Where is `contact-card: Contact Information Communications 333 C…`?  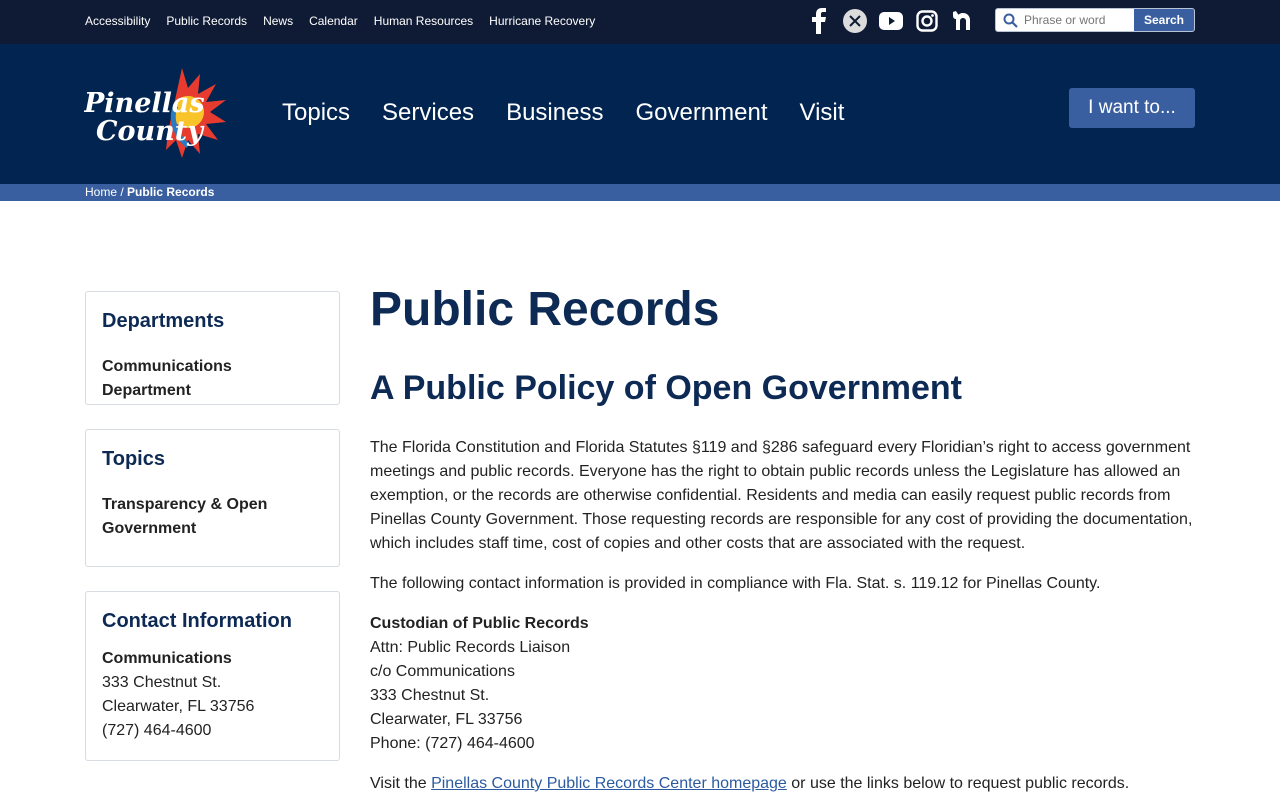
contact-card: Contact Information Communications 333 C… is located at coordinates (212, 676).